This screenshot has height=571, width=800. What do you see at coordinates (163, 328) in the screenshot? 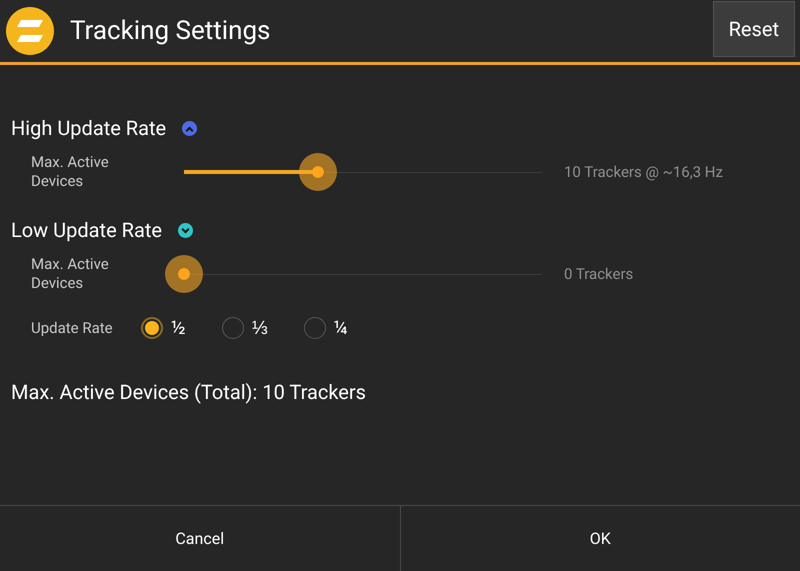
I see `radio-option: ½` at bounding box center [163, 328].